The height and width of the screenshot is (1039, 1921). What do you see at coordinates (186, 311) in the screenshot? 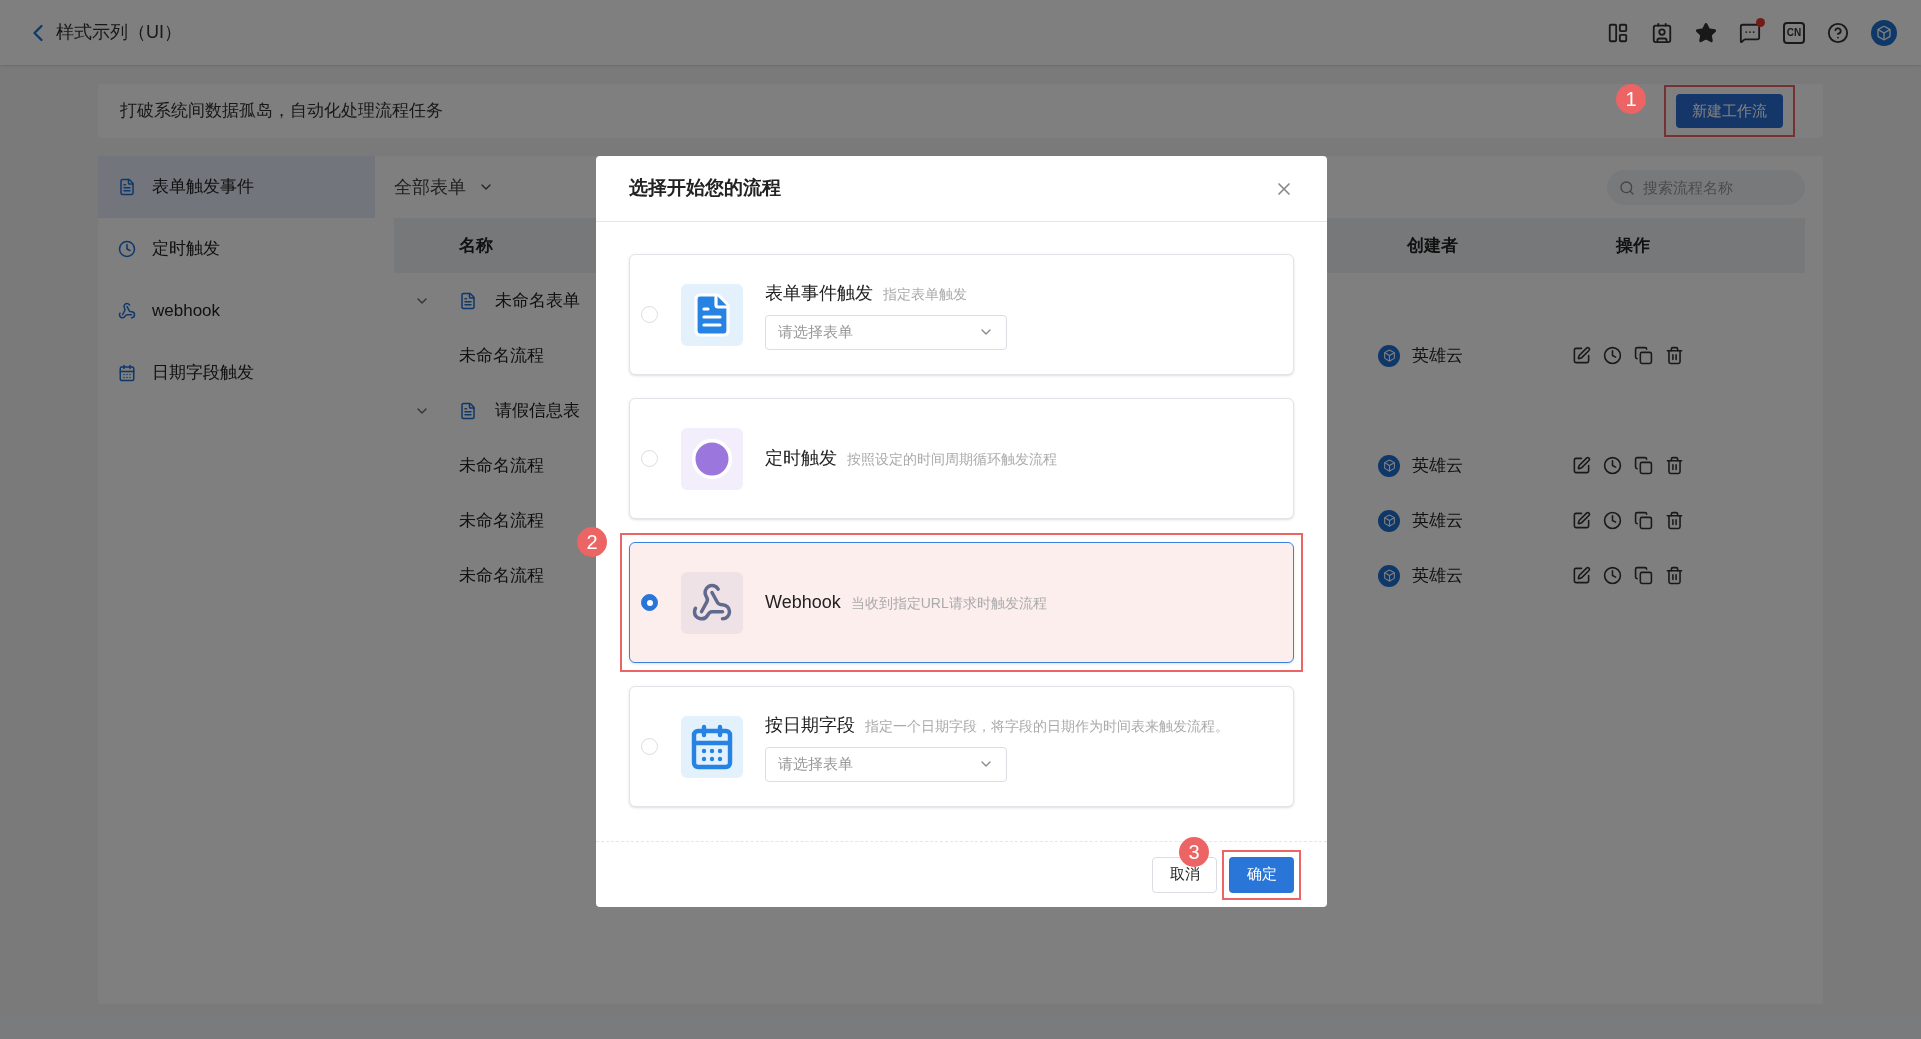
I see `sidebar-label: webhook` at bounding box center [186, 311].